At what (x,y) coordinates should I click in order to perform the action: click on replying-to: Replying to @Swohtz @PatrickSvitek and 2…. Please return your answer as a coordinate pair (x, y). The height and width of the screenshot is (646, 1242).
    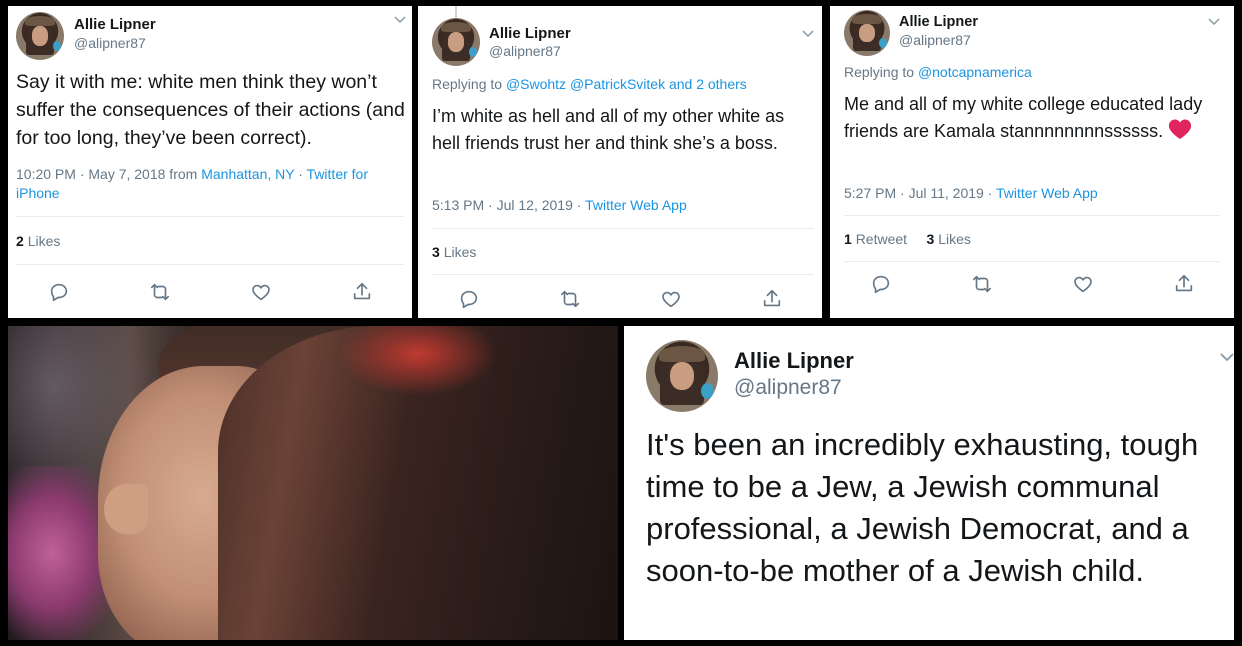
    Looking at the image, I should click on (589, 84).